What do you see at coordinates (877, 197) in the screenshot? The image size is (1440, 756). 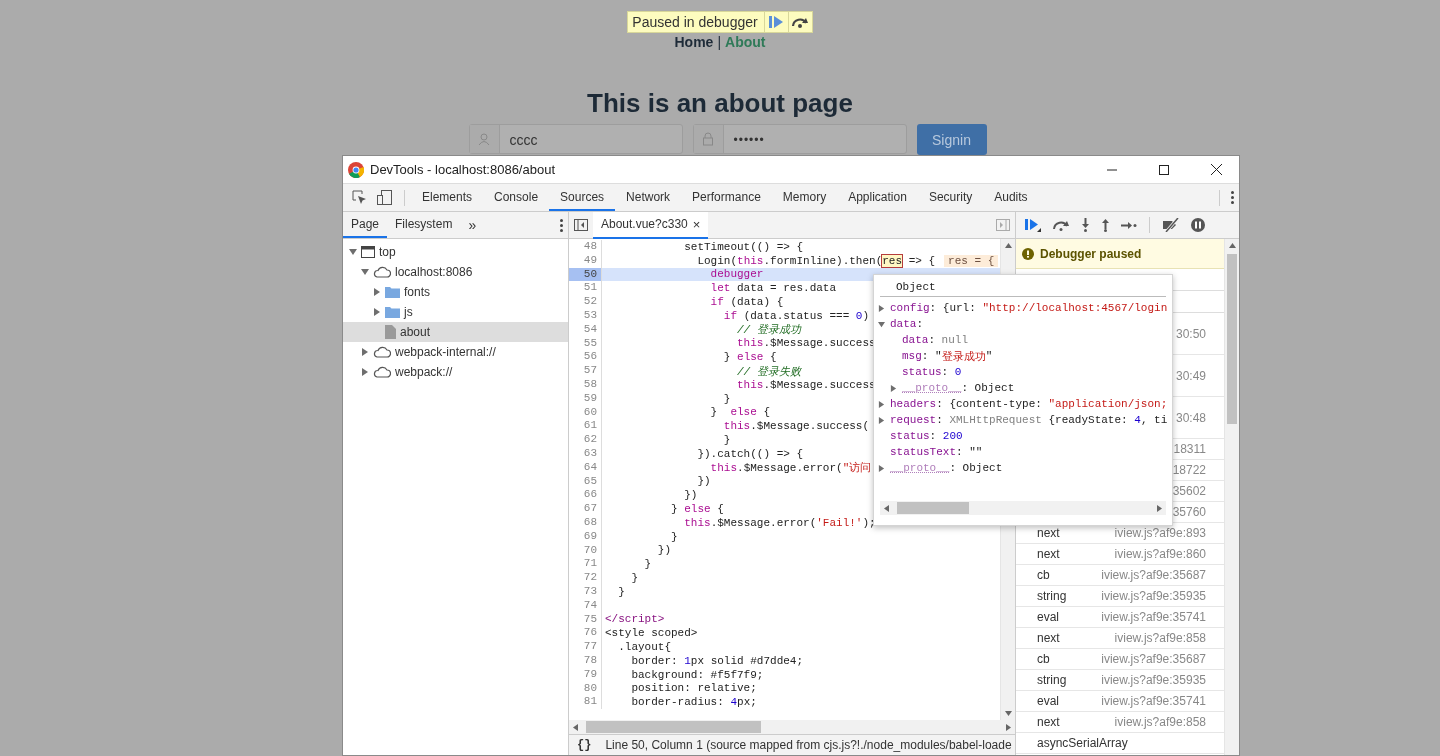 I see `panel-tab: Application` at bounding box center [877, 197].